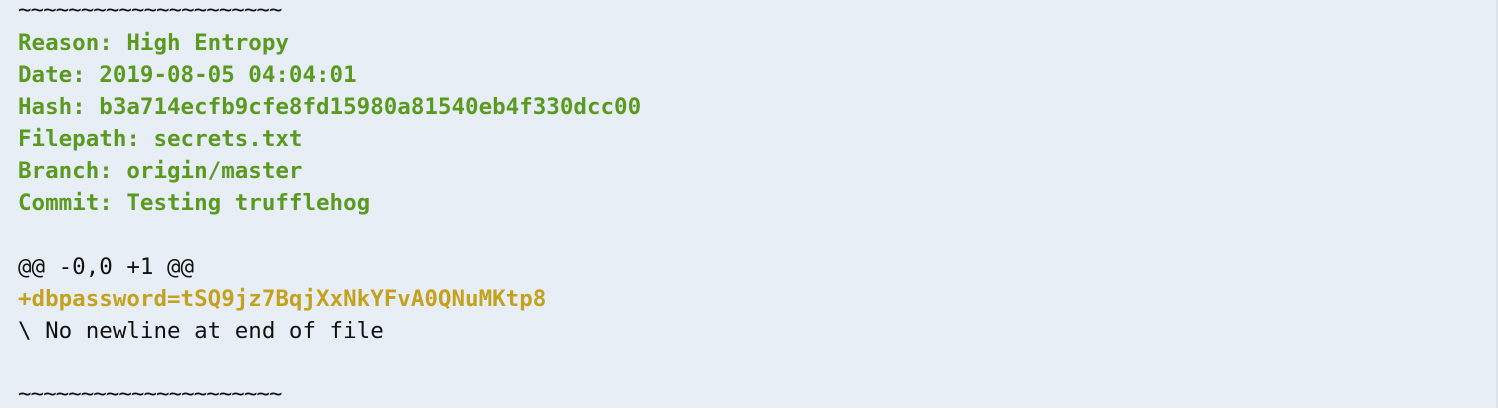 This screenshot has width=1498, height=410. Describe the element at coordinates (160, 139) in the screenshot. I see `filepath-line: Filepath: secrets.txt` at that location.